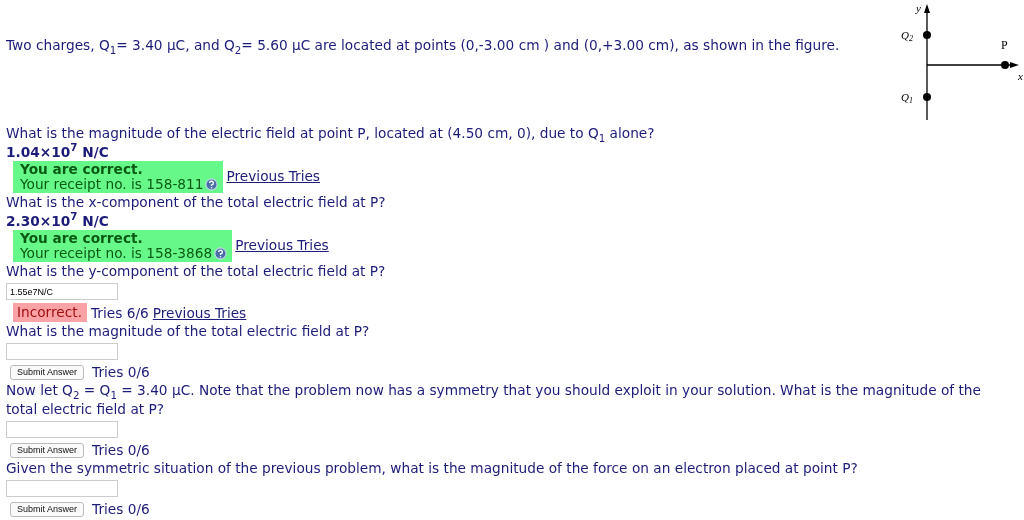 The width and height of the screenshot is (1024, 520). What do you see at coordinates (58, 152) in the screenshot?
I see `answer-text: 1.04×10$^{7}$ N/C` at bounding box center [58, 152].